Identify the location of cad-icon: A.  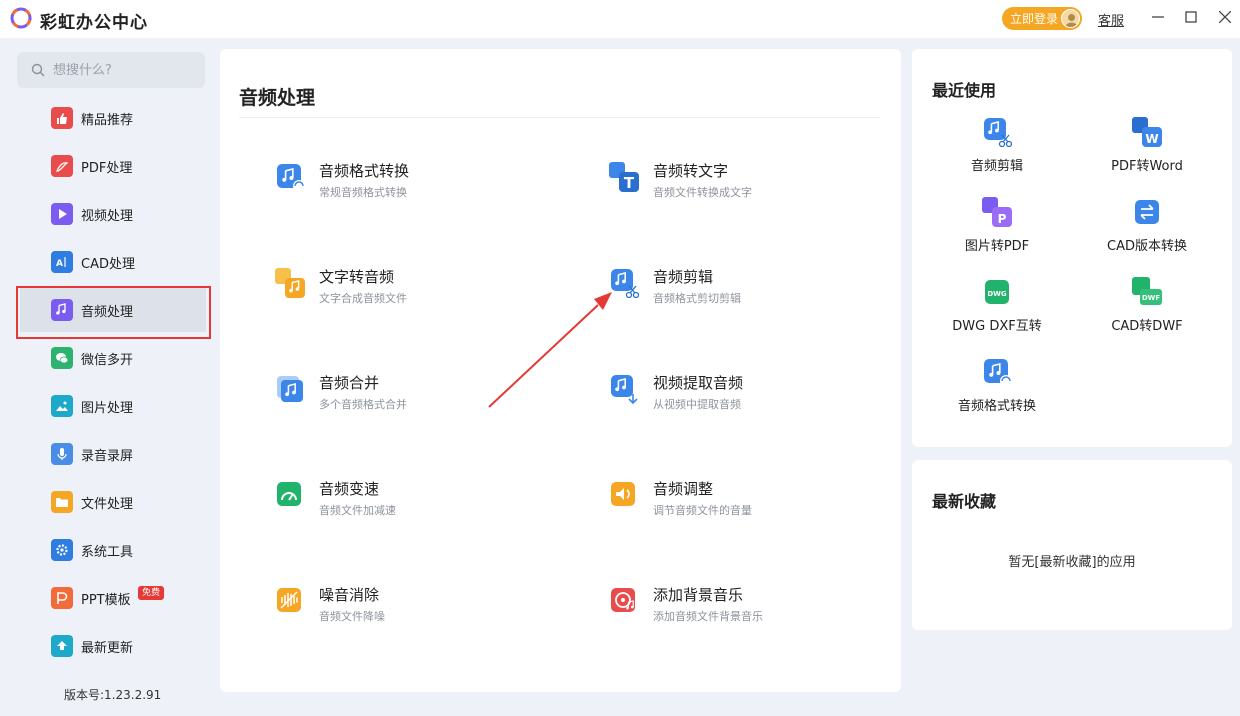
(61, 263).